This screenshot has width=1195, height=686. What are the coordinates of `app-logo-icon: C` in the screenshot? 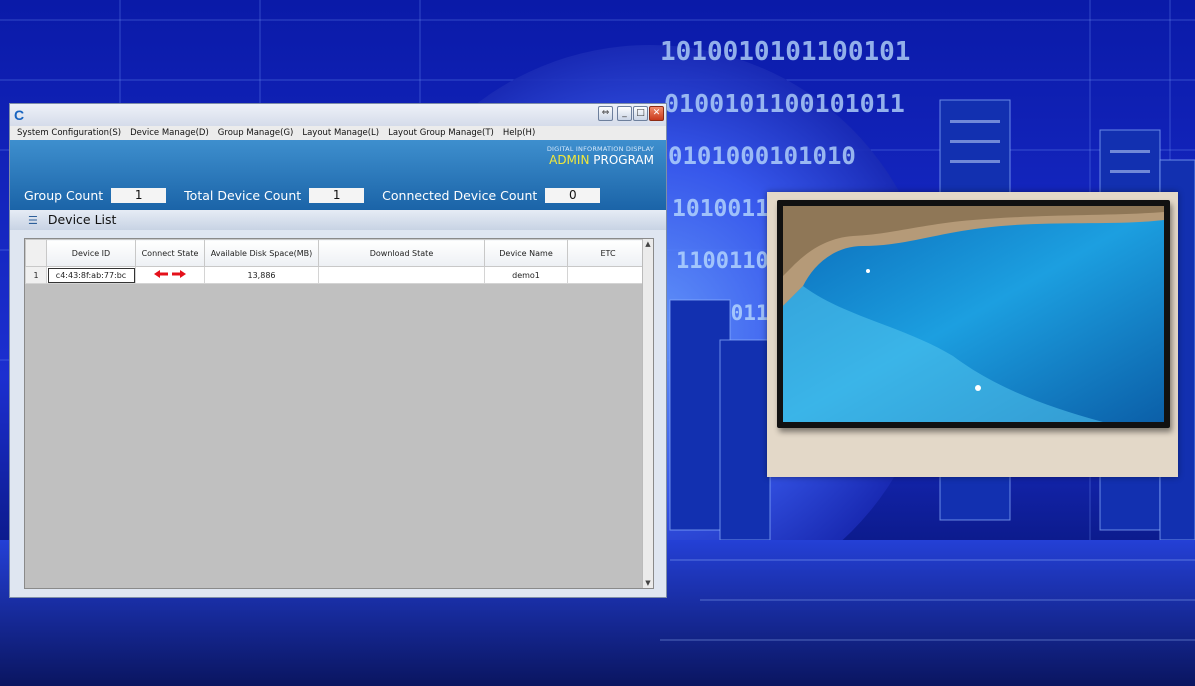 It's located at (19, 115).